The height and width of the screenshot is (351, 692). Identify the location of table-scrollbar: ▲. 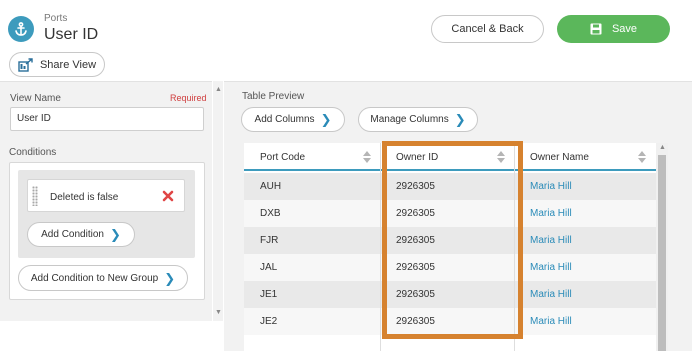
(662, 247).